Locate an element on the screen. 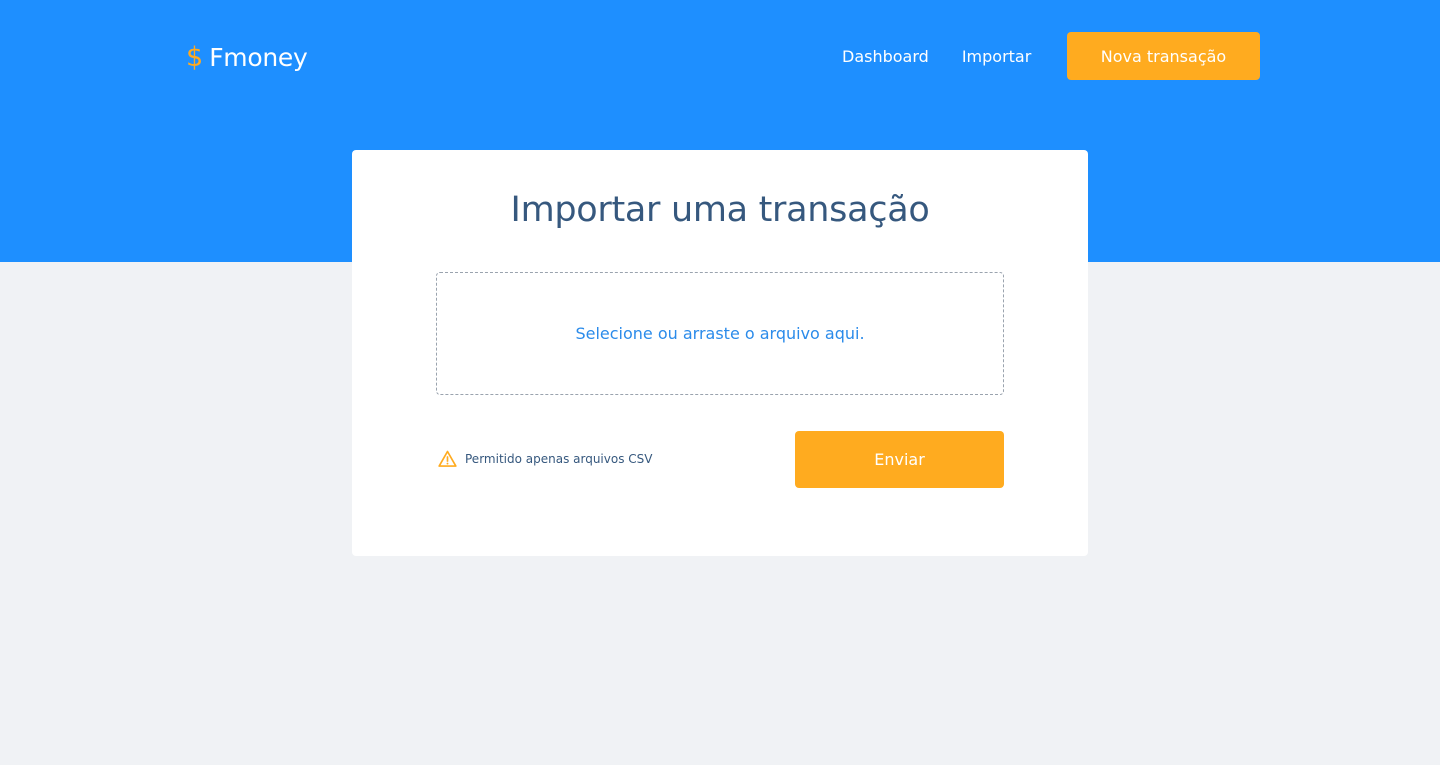  brand-name: Fmoney is located at coordinates (258, 57).